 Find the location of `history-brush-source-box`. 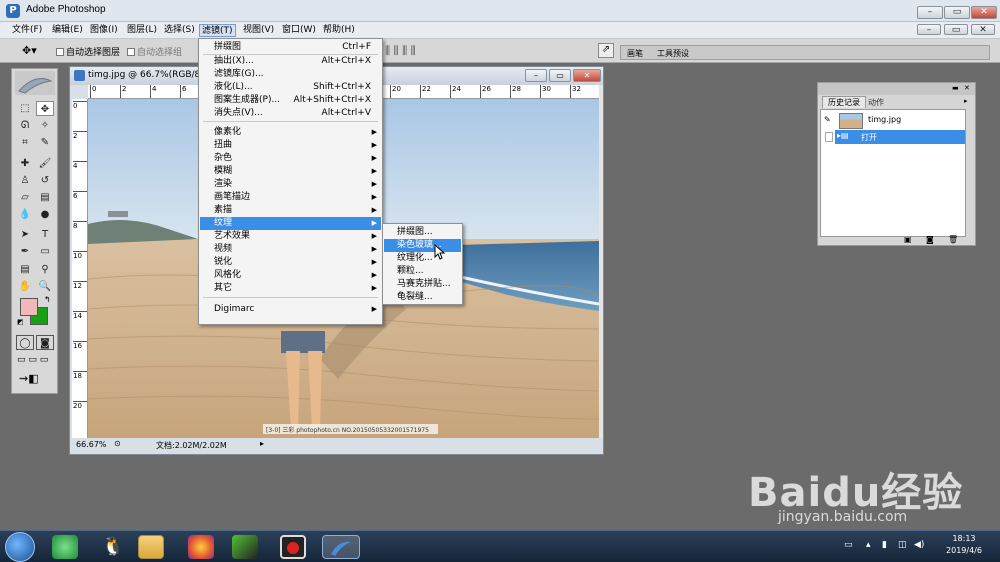

history-brush-source-box is located at coordinates (829, 137).